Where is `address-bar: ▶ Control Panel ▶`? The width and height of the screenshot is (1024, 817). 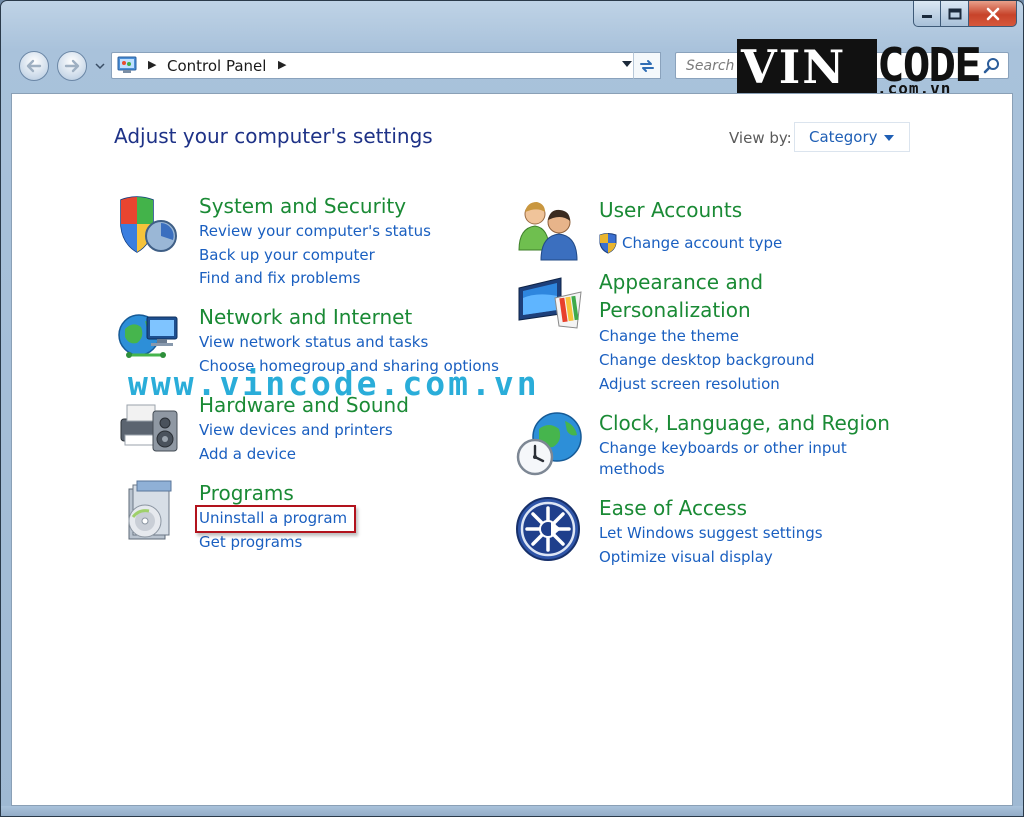
address-bar: ▶ Control Panel ▶ is located at coordinates (386, 65).